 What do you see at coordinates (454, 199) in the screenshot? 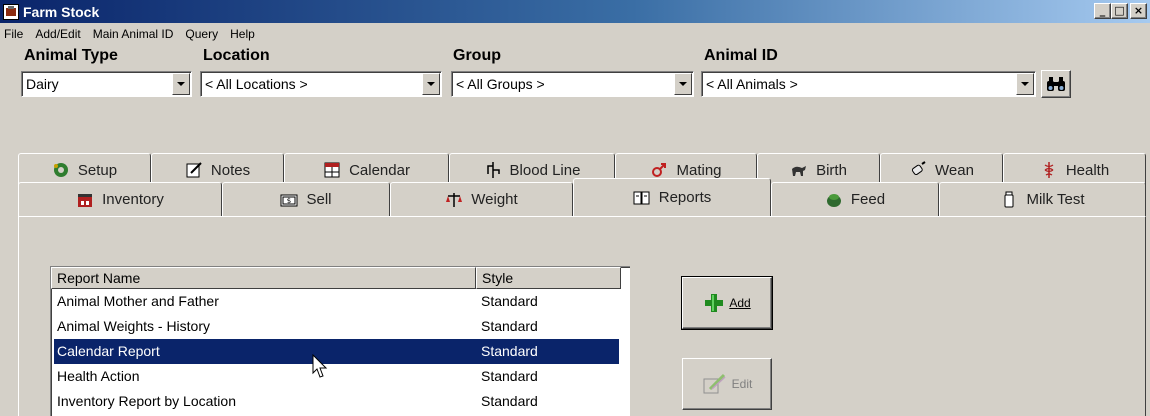
I see `scale-icon` at bounding box center [454, 199].